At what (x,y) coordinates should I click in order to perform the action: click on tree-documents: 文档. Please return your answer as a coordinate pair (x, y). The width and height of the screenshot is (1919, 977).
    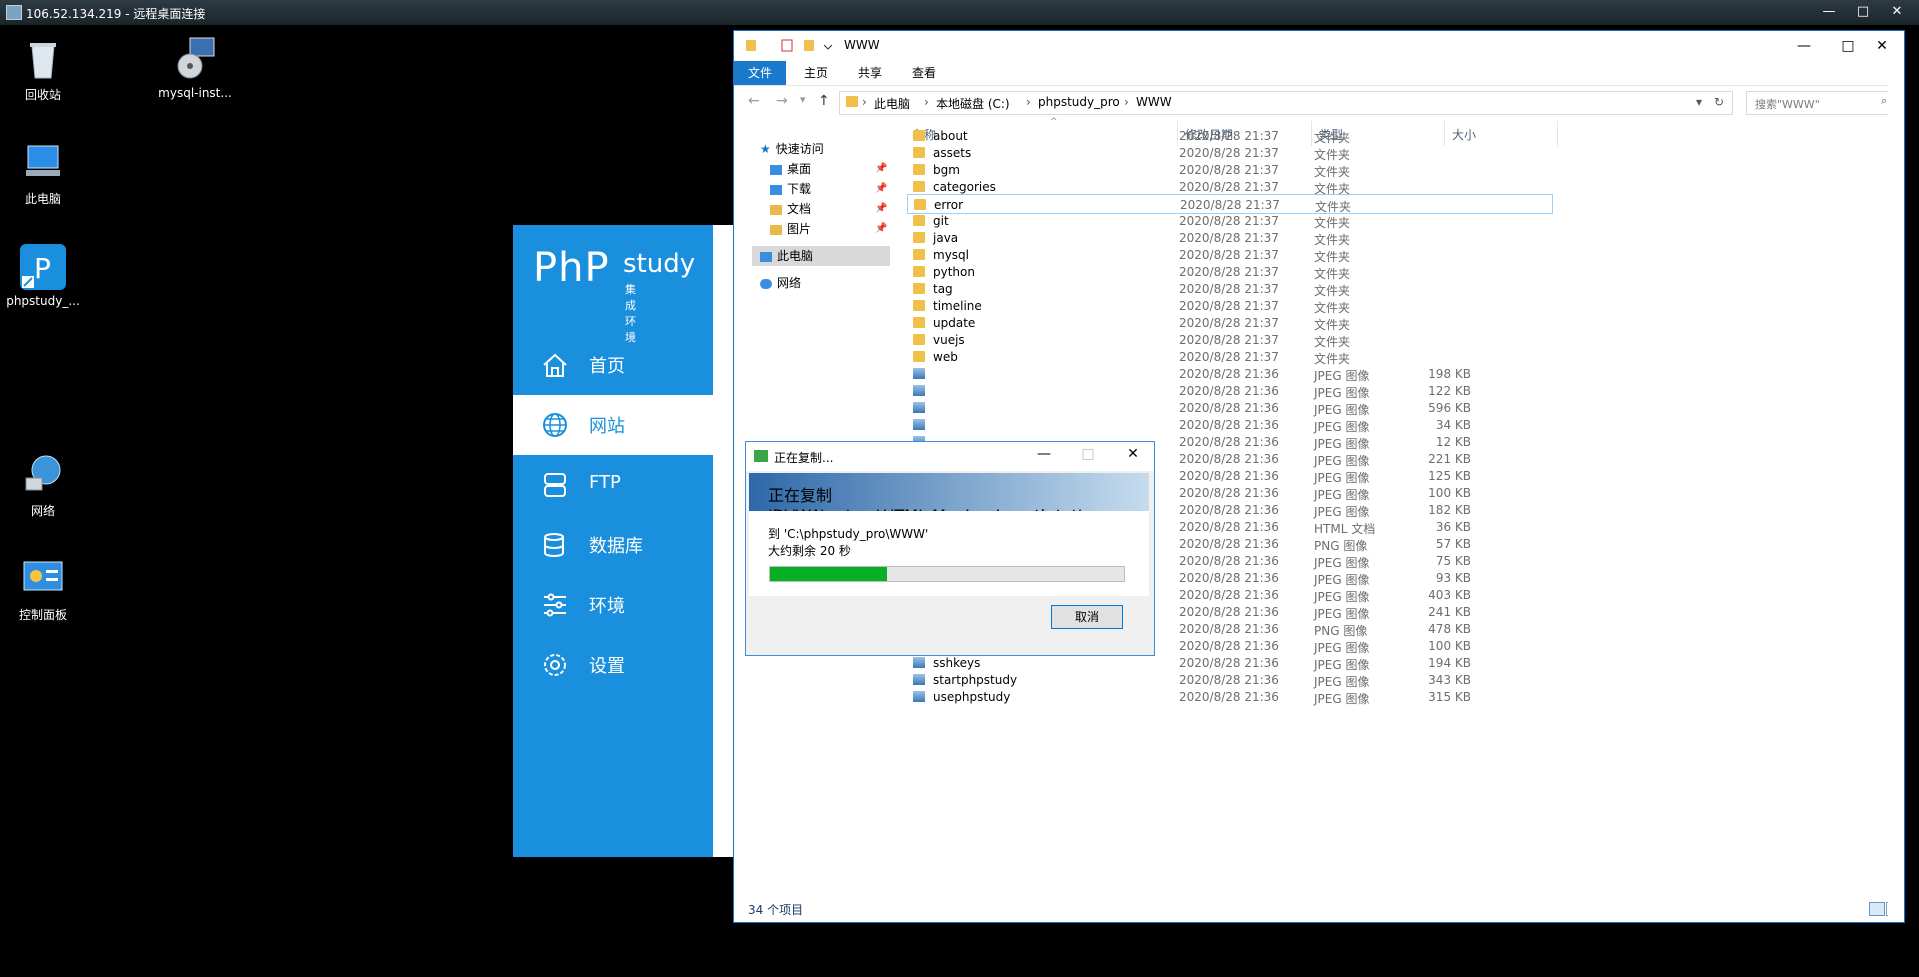
    Looking at the image, I should click on (790, 209).